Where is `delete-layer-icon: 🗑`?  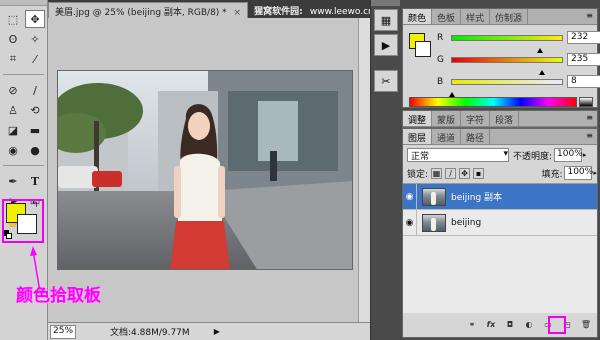
delete-layer-icon: 🗑 is located at coordinates (586, 324).